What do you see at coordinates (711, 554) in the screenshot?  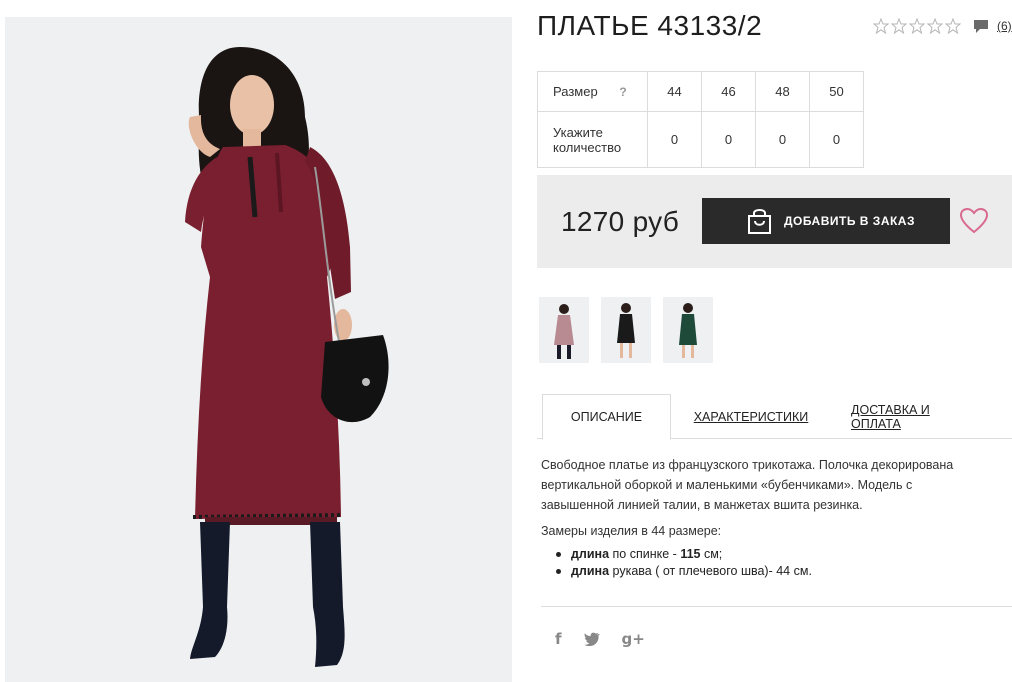 I see `measurement-unit: см;` at bounding box center [711, 554].